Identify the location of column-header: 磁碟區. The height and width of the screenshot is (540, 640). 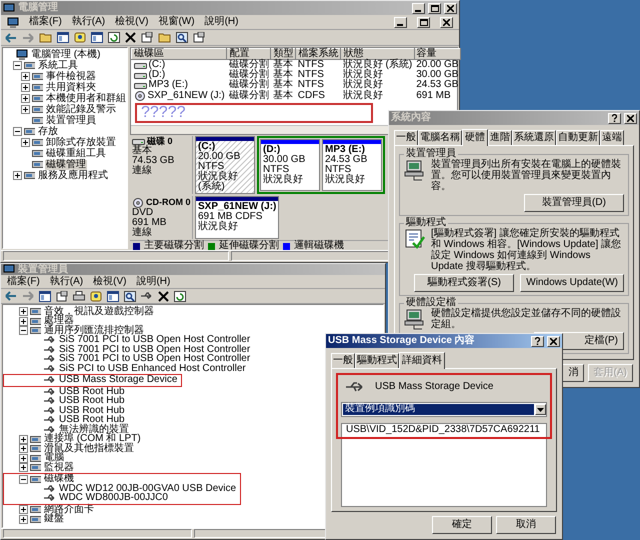
(179, 54).